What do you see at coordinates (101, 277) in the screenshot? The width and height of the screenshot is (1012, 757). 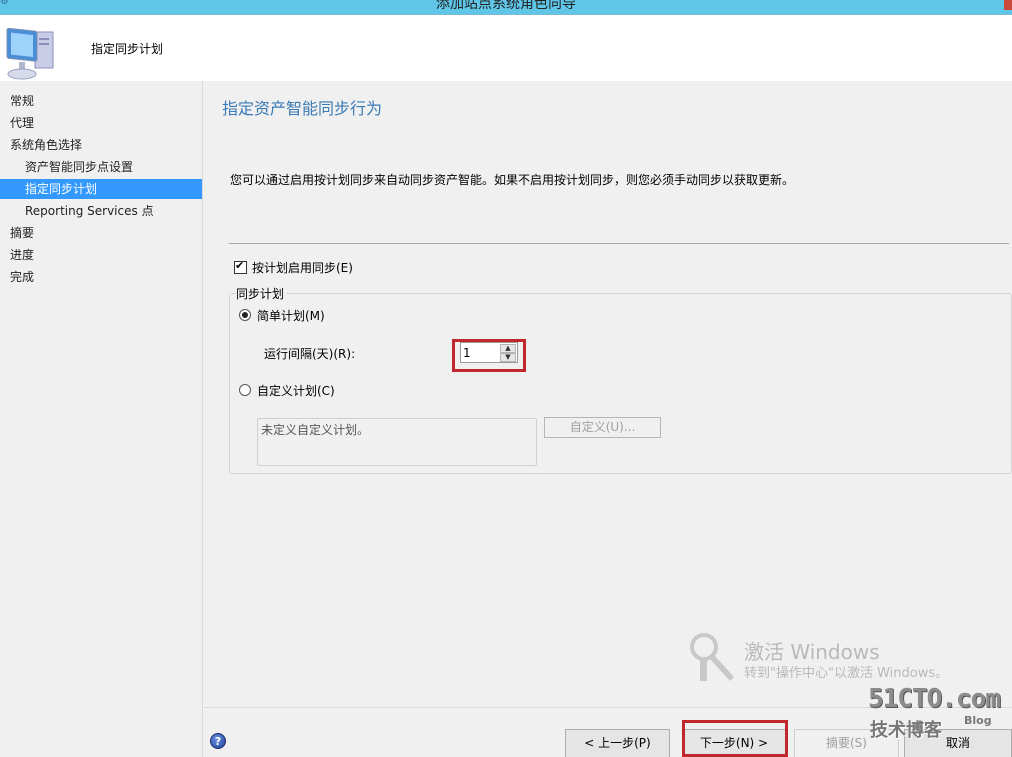 I see `sidebar-item-completion: 完成` at bounding box center [101, 277].